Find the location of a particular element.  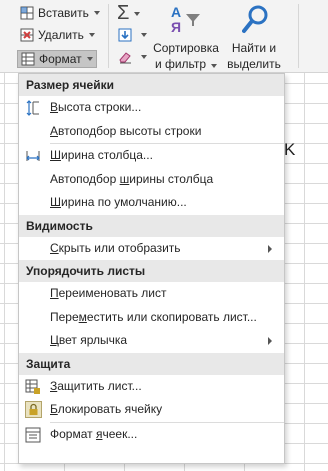

fill-button is located at coordinates (132, 35).